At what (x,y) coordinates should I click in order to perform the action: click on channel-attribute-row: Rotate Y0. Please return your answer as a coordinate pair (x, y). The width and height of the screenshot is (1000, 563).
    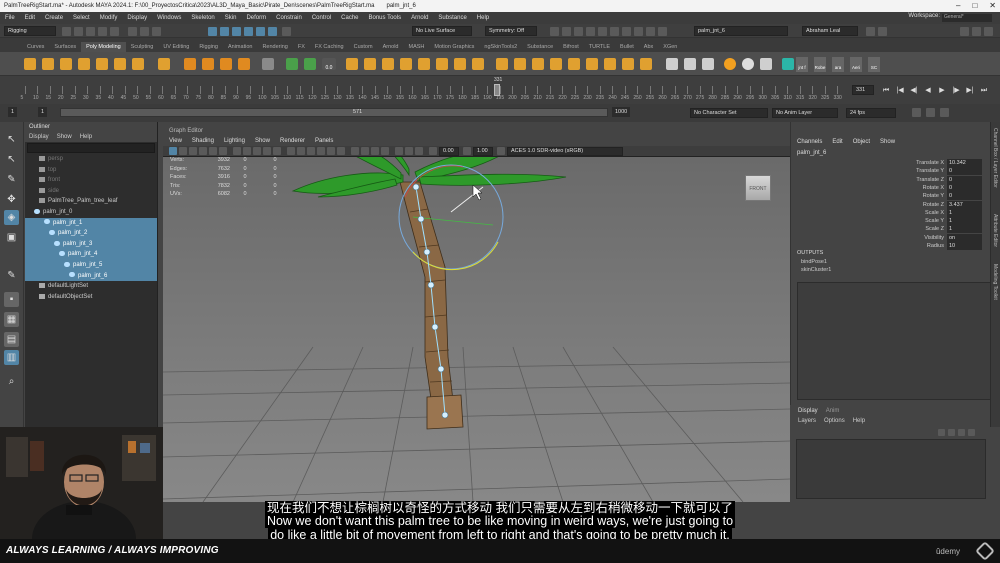
    Looking at the image, I should click on (938, 196).